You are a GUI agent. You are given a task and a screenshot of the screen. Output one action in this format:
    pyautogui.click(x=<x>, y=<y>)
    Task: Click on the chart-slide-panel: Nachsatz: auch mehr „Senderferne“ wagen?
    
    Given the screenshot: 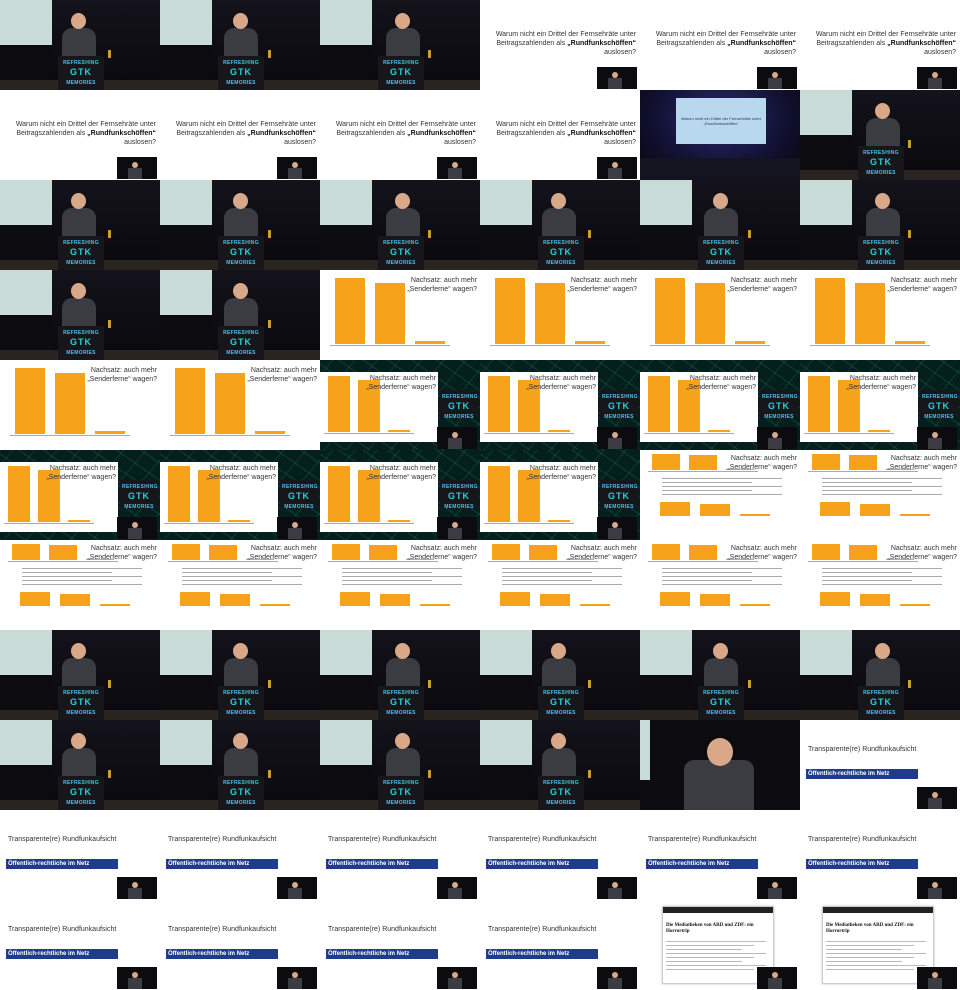 What is the action you would take?
    pyautogui.click(x=539, y=497)
    